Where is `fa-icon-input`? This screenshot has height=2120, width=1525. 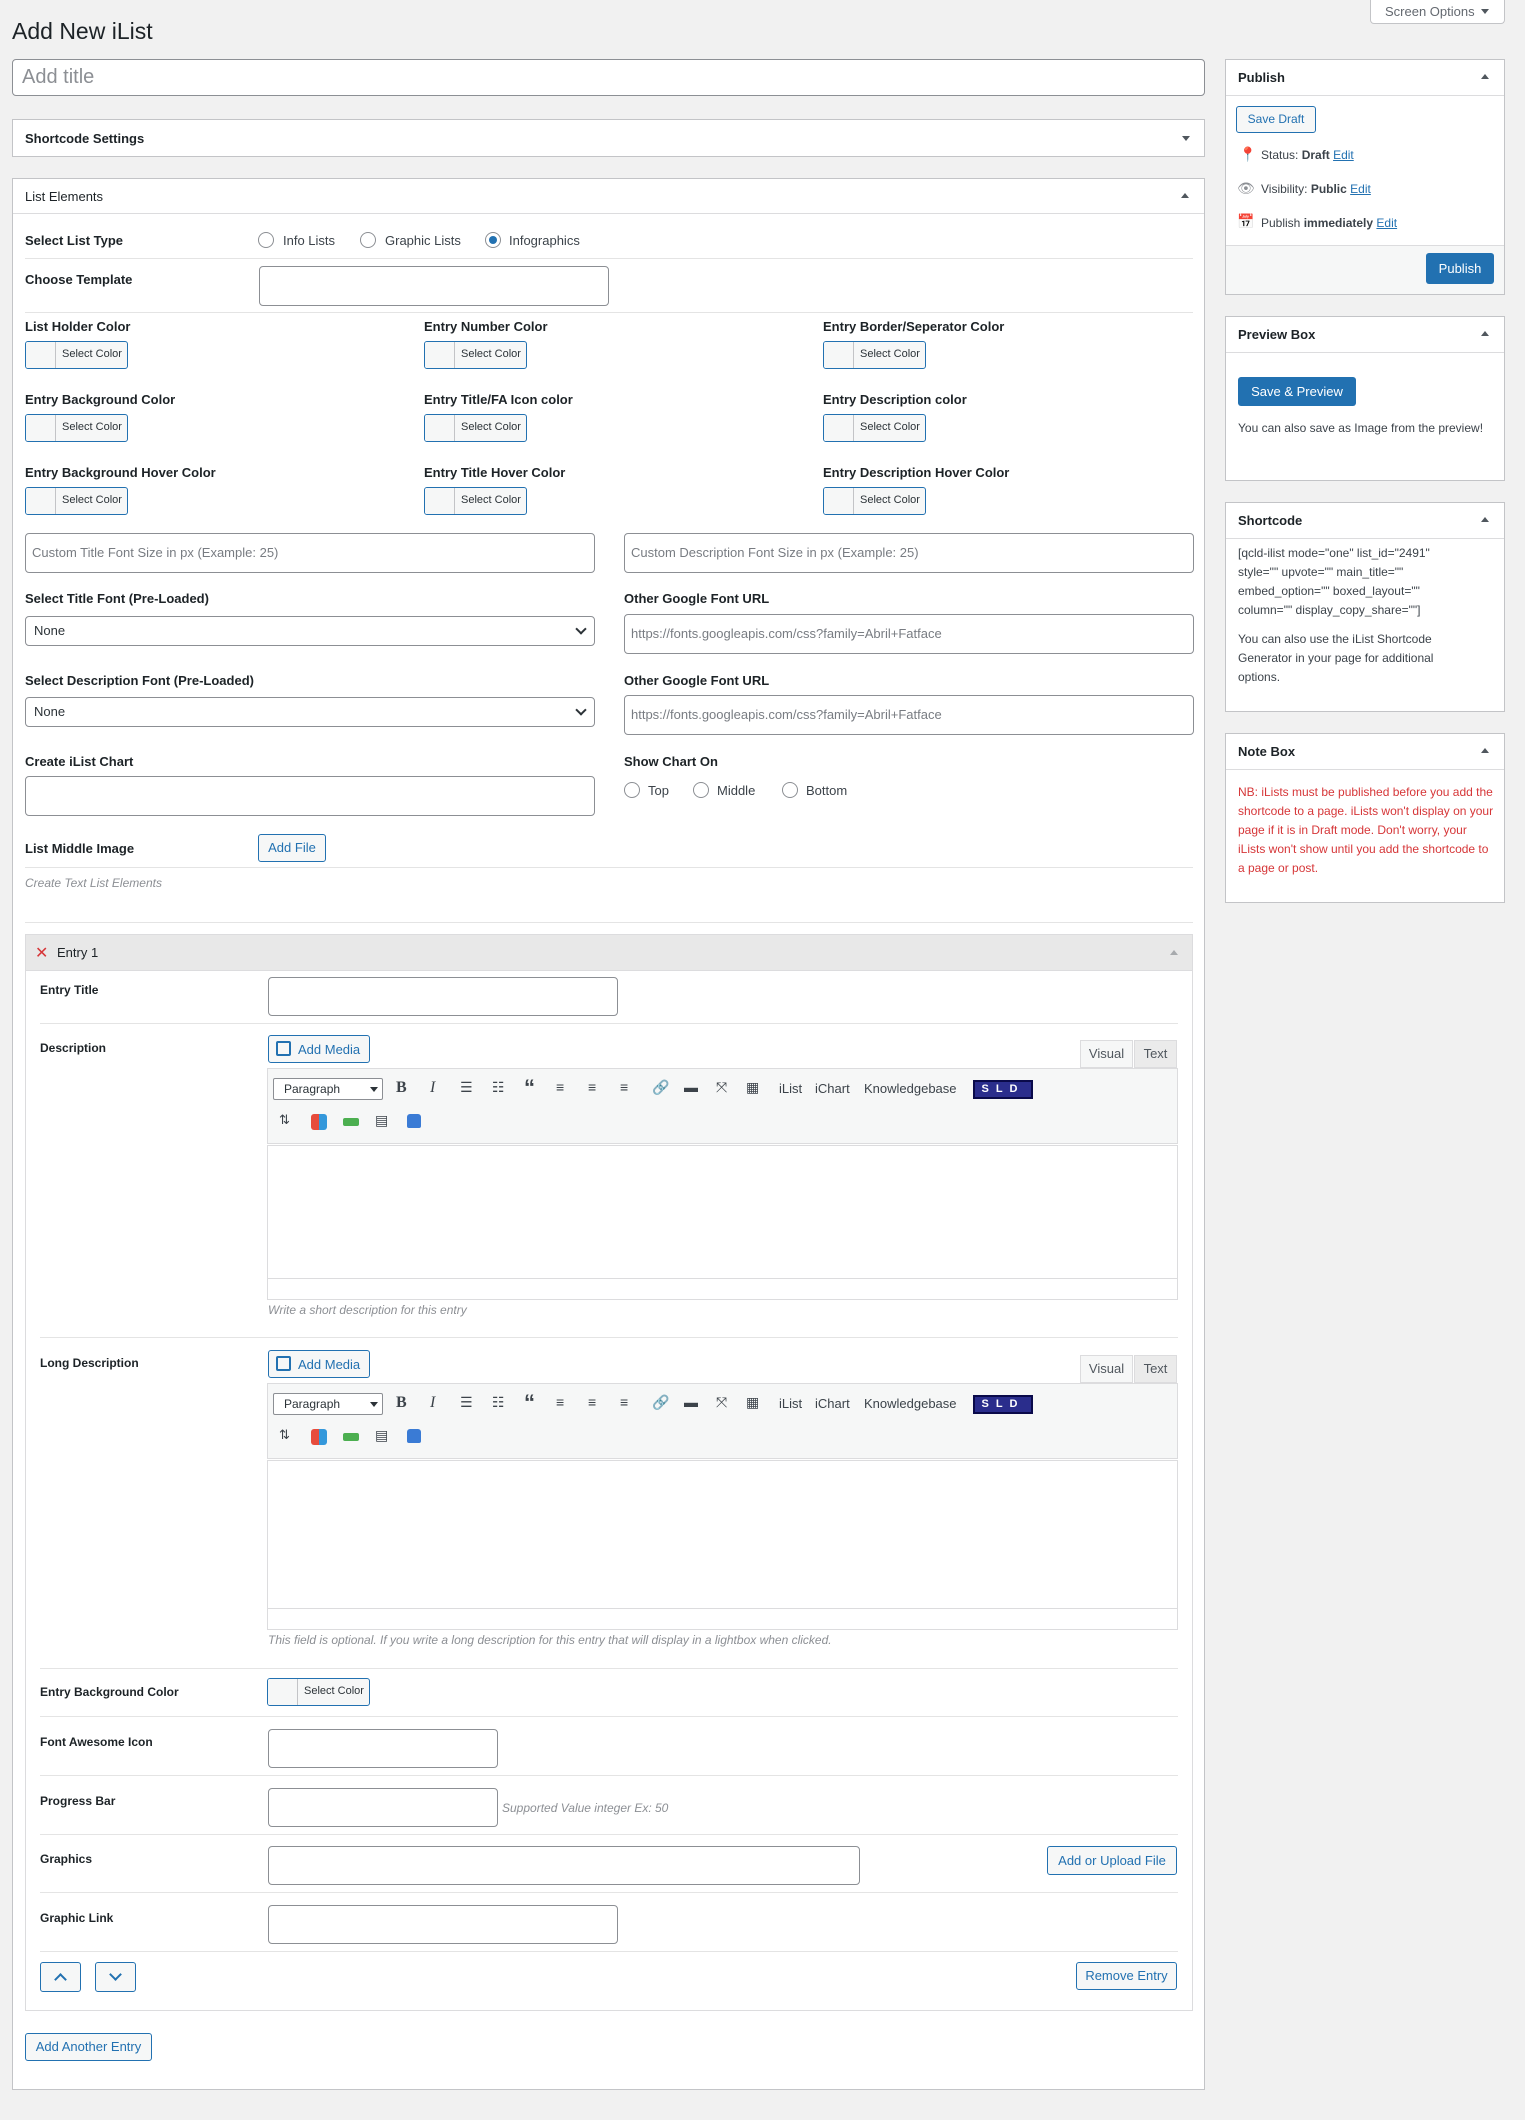
fa-icon-input is located at coordinates (383, 1748).